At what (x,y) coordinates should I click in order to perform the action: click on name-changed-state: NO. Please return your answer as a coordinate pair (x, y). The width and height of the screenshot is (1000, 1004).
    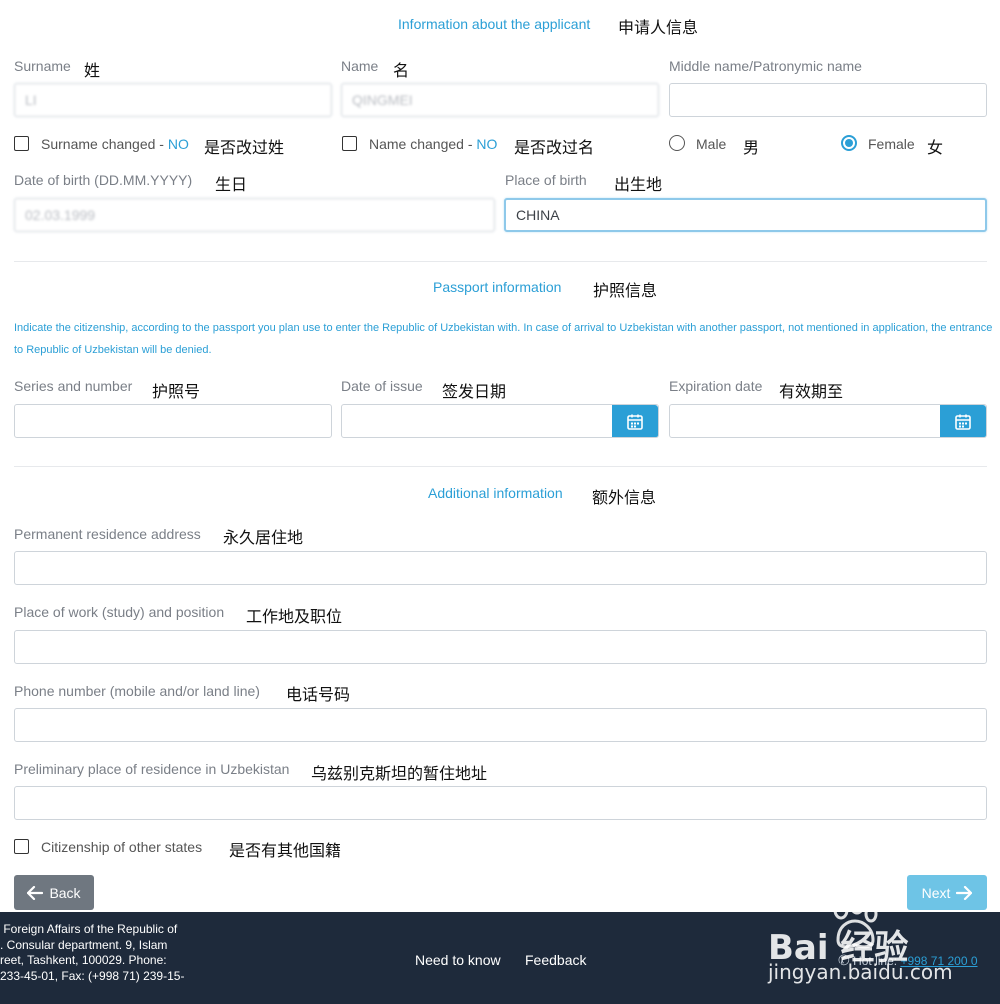
    Looking at the image, I should click on (487, 144).